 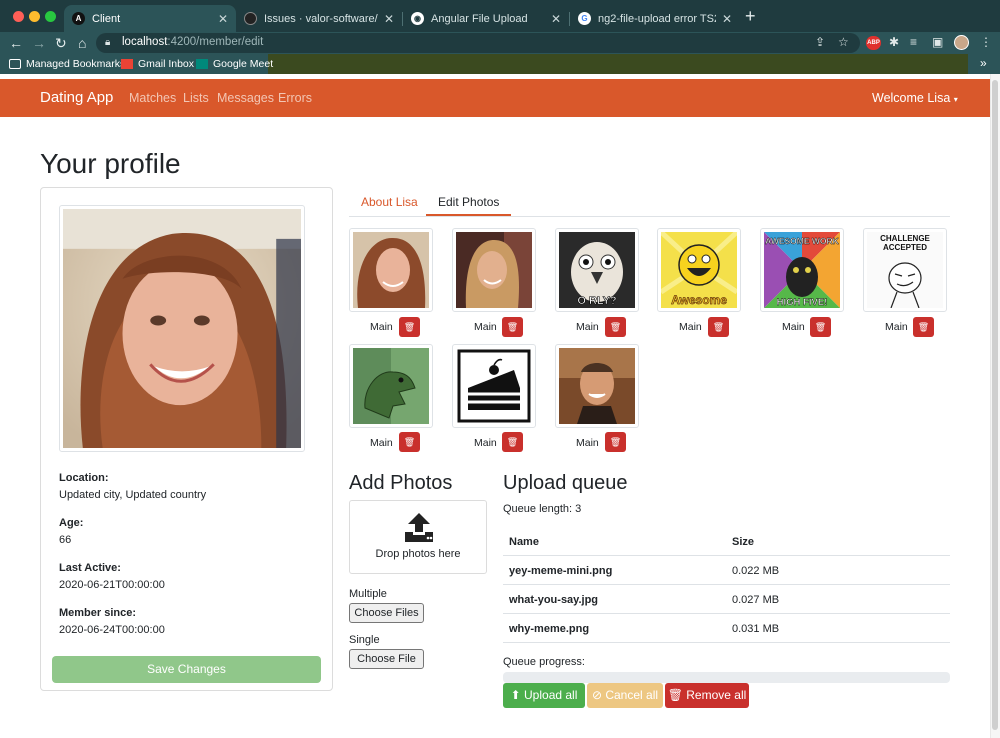 What do you see at coordinates (961, 42) in the screenshot?
I see `profile-avatar-icon` at bounding box center [961, 42].